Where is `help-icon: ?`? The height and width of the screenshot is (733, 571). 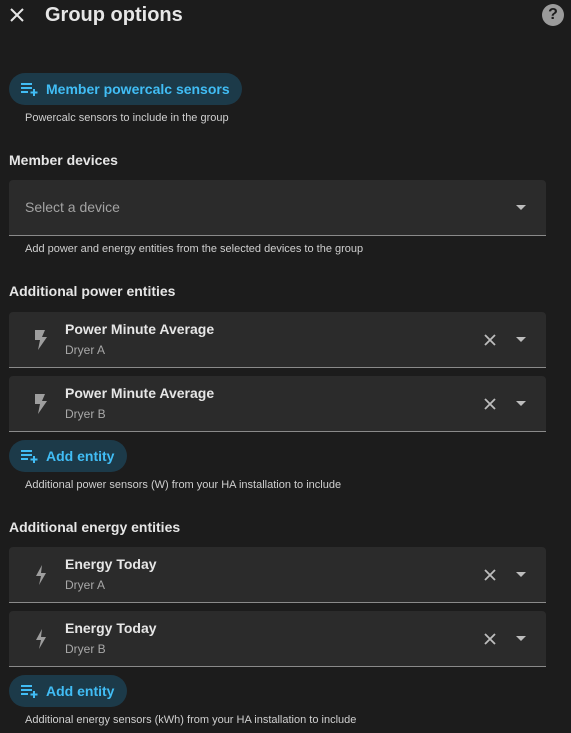 help-icon: ? is located at coordinates (553, 14).